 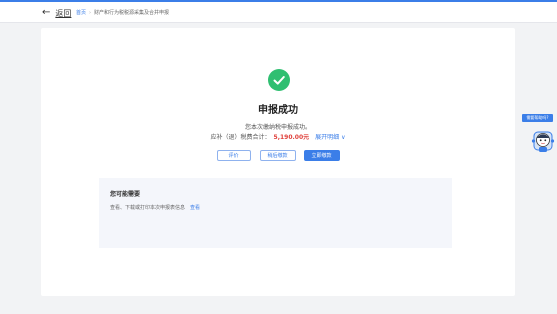 What do you see at coordinates (291, 137) in the screenshot?
I see `tax-amount: 5,190.00元` at bounding box center [291, 137].